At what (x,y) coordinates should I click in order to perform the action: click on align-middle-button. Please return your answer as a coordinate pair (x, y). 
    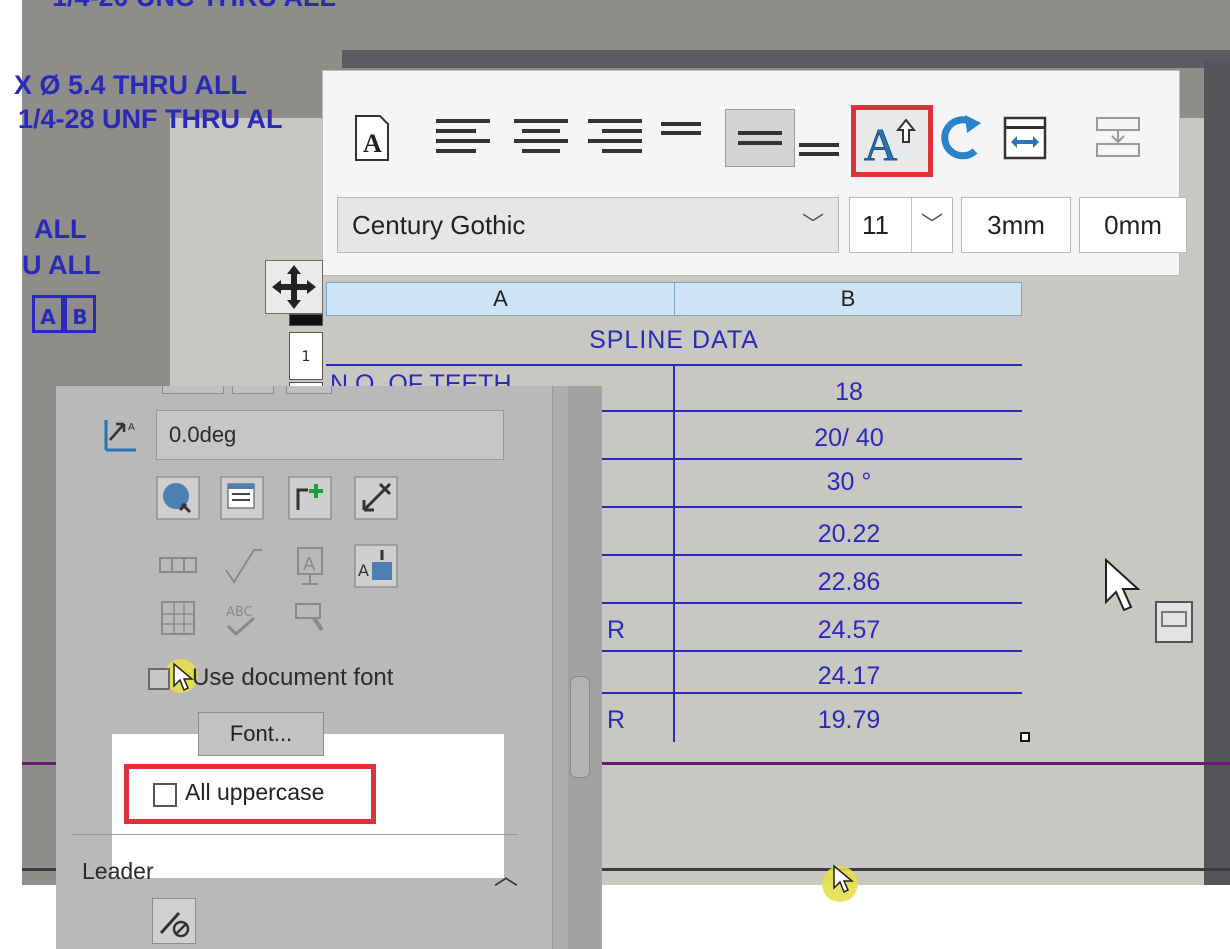
    Looking at the image, I should click on (760, 138).